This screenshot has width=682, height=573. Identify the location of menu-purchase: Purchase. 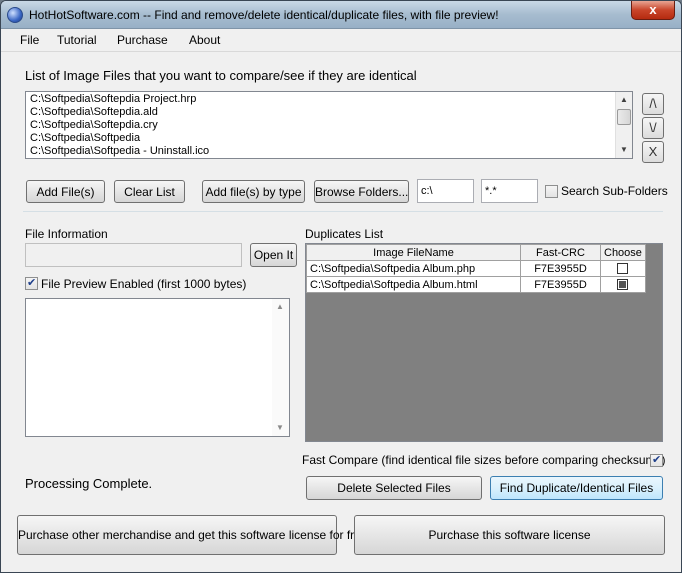
(142, 40).